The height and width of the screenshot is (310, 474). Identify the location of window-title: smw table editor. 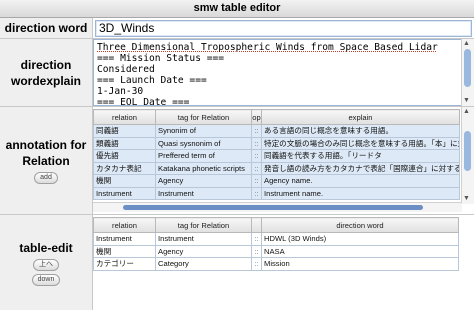
(237, 9).